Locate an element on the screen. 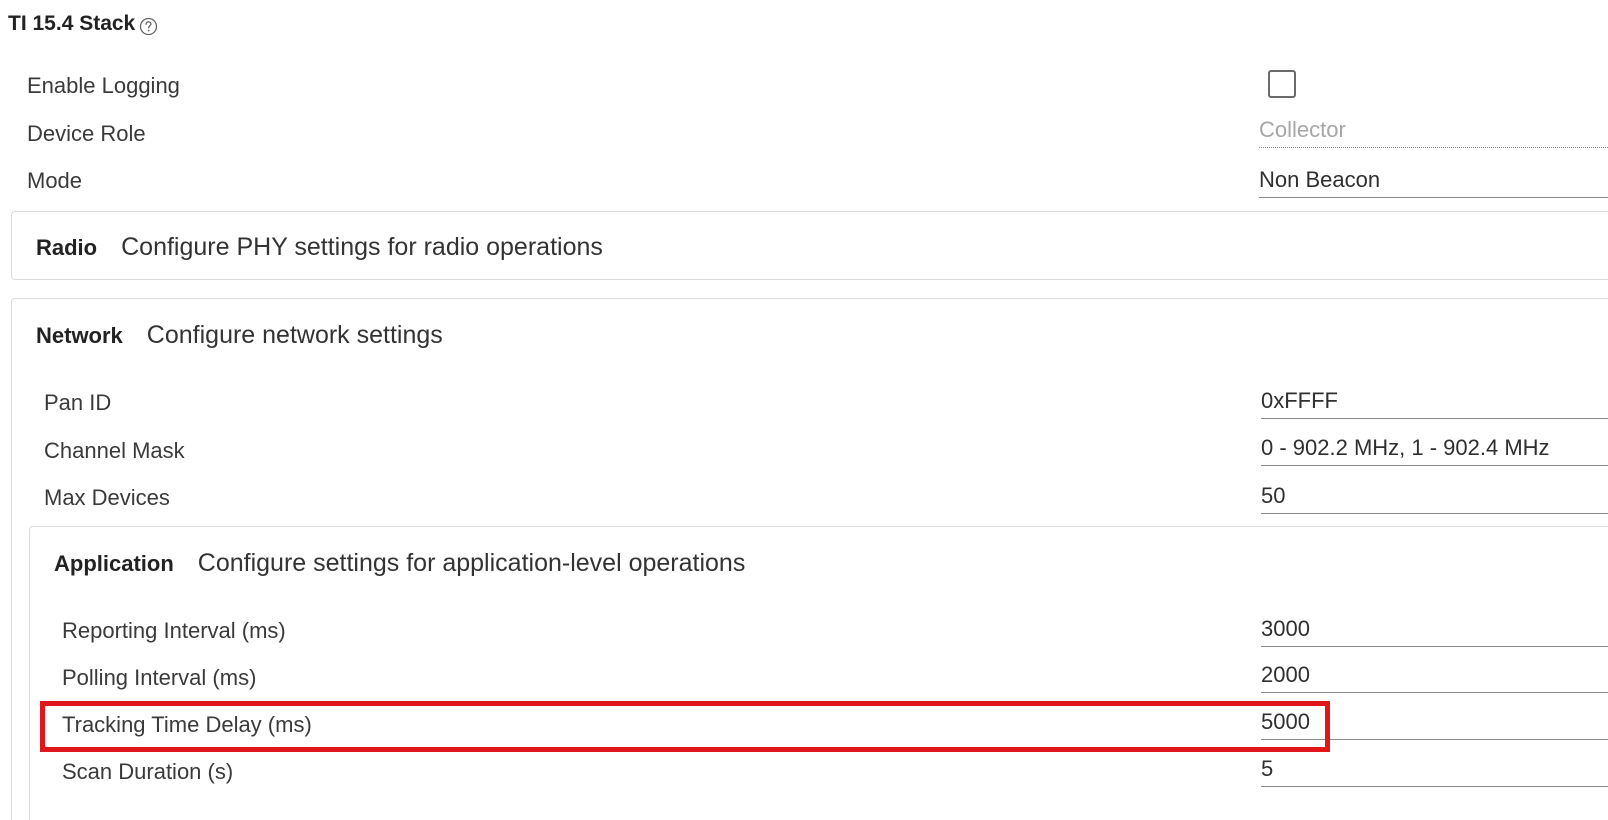  enable-logging-checkbox is located at coordinates (1282, 84).